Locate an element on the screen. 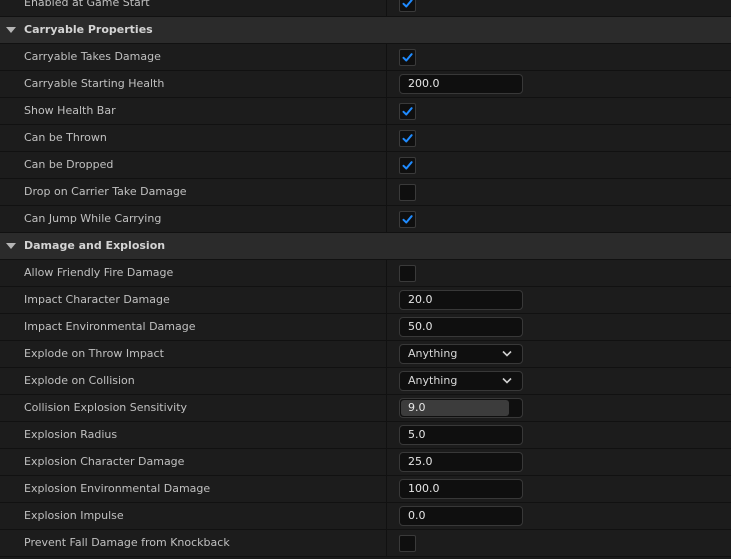 This screenshot has height=559, width=731. prevent-fall-damage-from-knockback-checkbox is located at coordinates (407, 543).